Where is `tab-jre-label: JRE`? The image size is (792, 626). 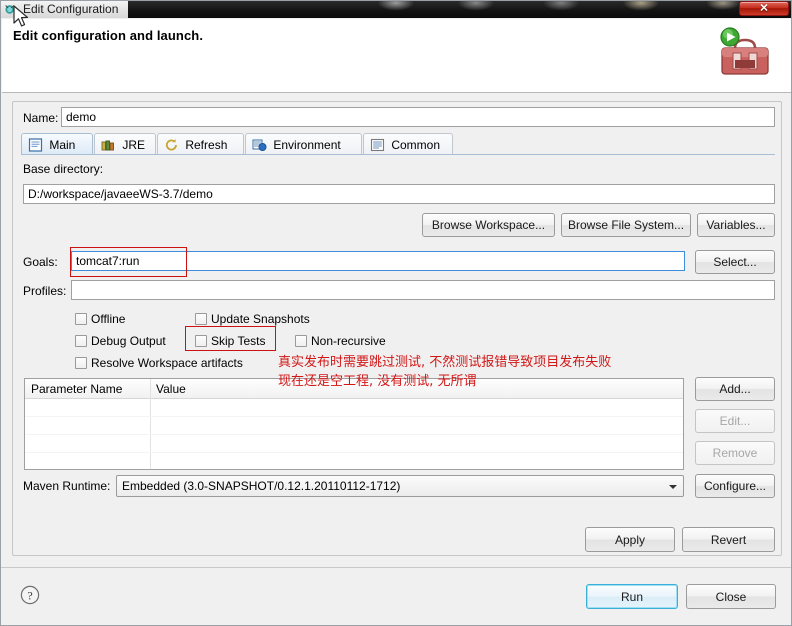
tab-jre-label: JRE is located at coordinates (134, 145).